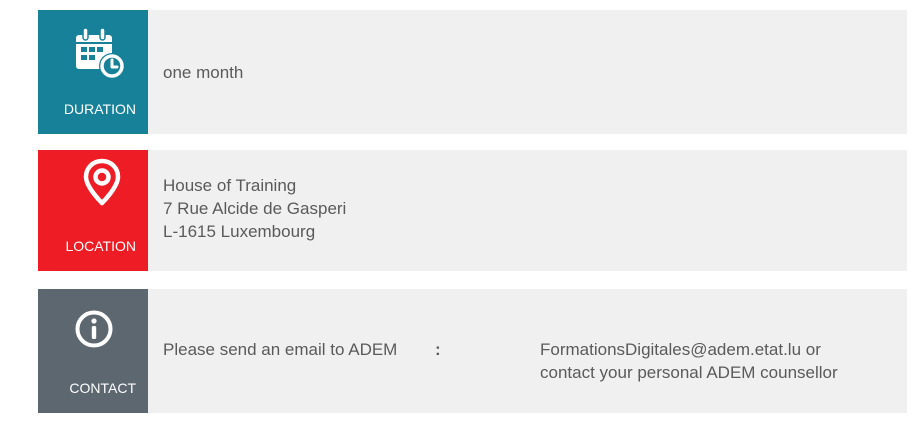  Describe the element at coordinates (239, 231) in the screenshot. I see `address-line: L-1615 Luxembourg` at that location.